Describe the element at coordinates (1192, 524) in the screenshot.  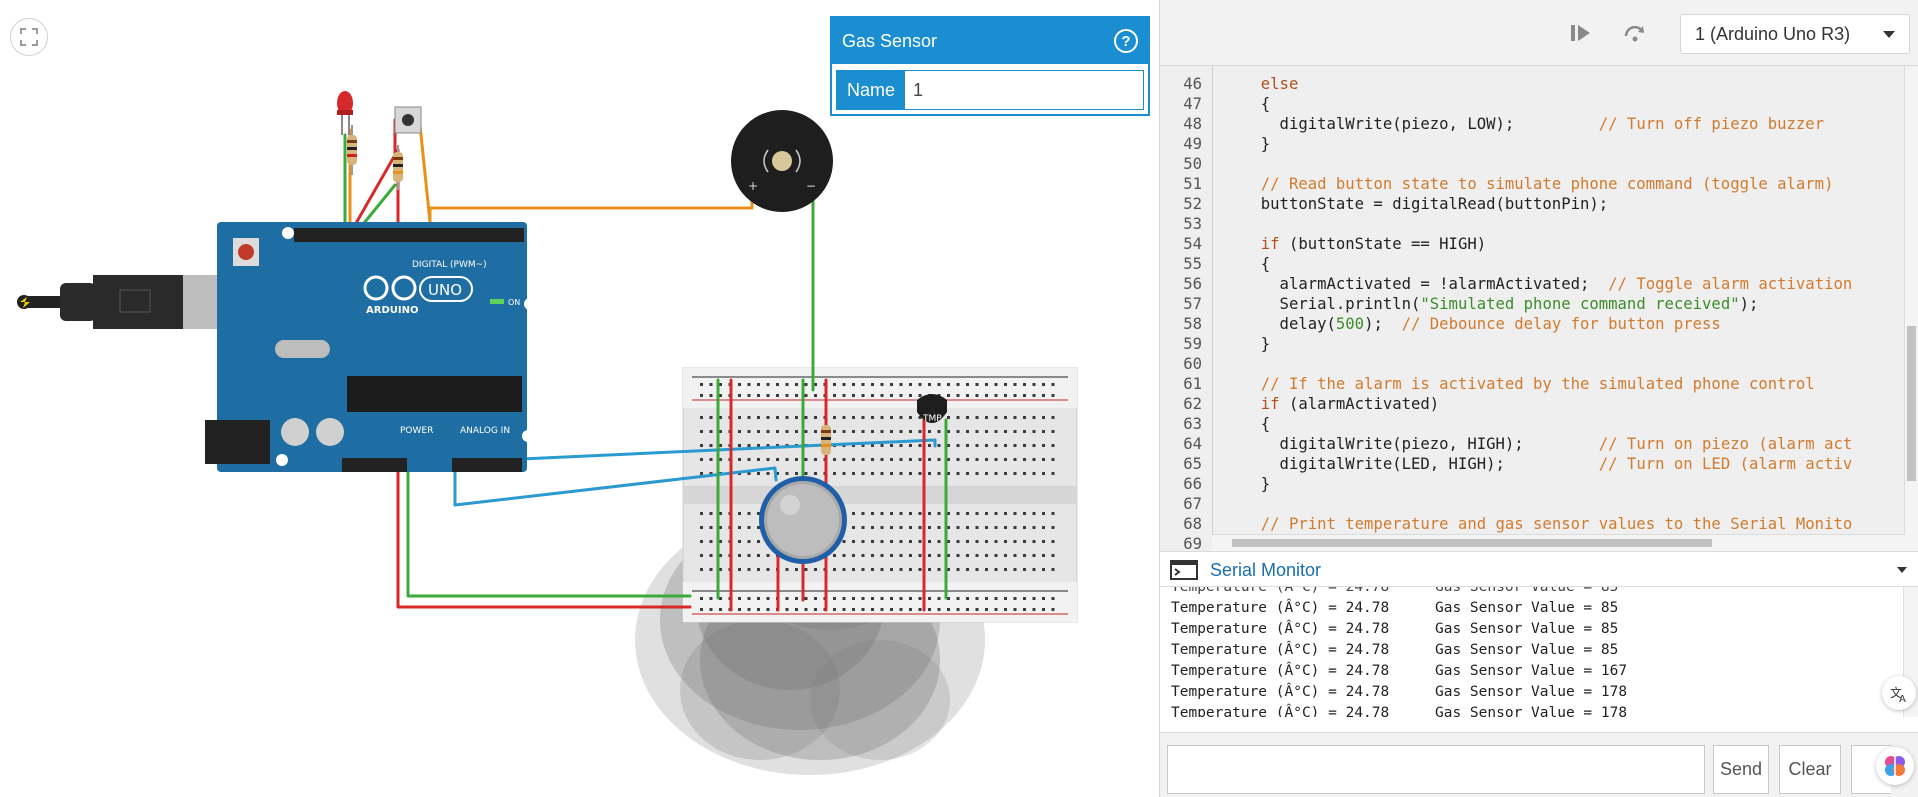
I see `line-number: 68` at that location.